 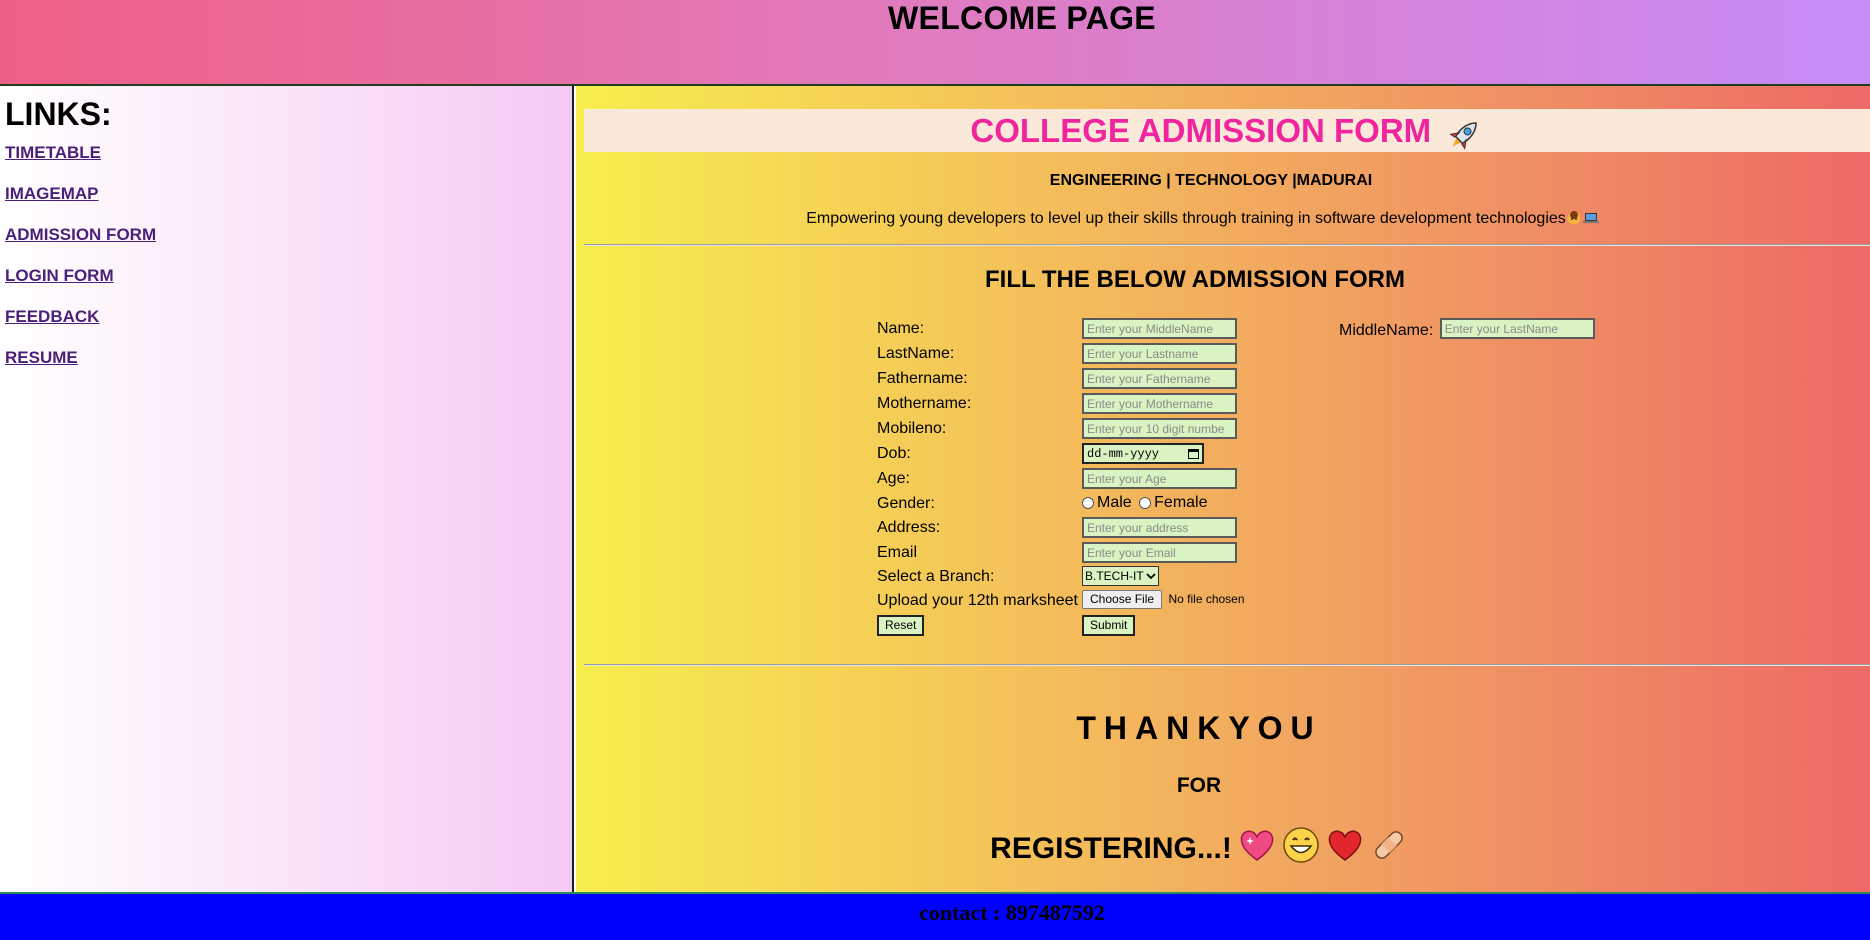 I want to click on sparkling-heart-icon, so click(x=1257, y=849).